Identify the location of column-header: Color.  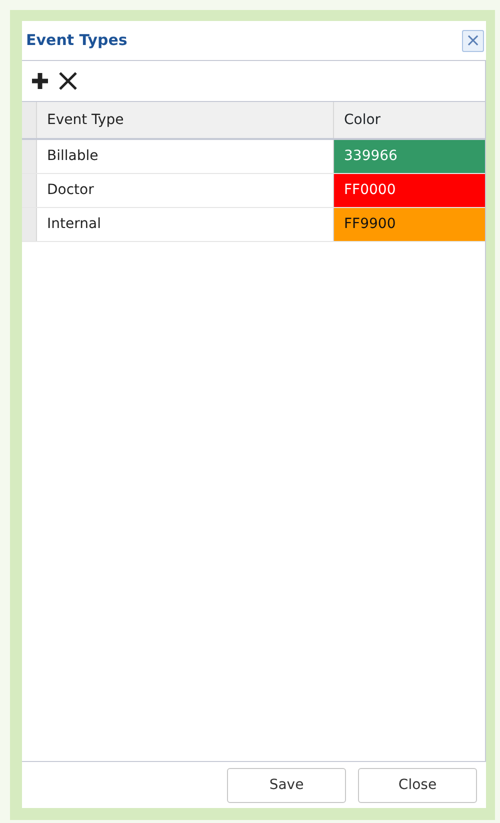
(409, 120).